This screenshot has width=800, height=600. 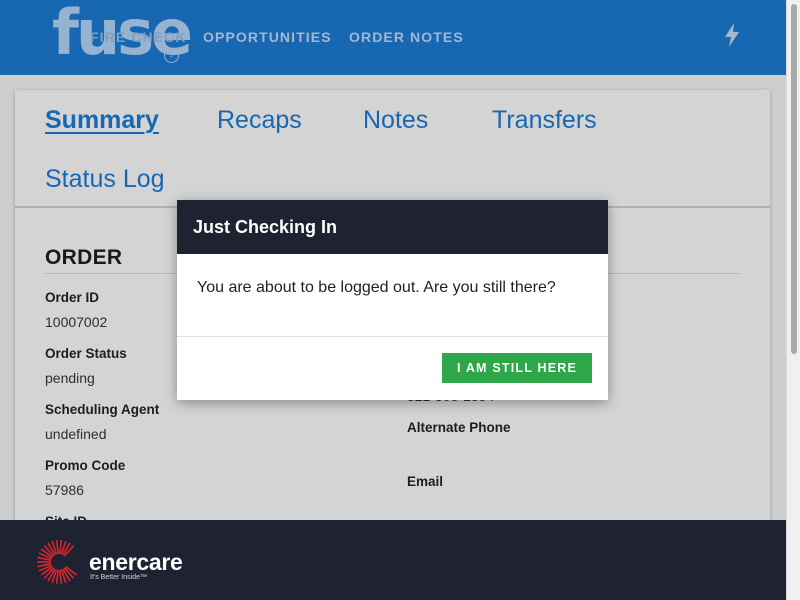 I want to click on dialog-title: Just Checking In, so click(x=265, y=227).